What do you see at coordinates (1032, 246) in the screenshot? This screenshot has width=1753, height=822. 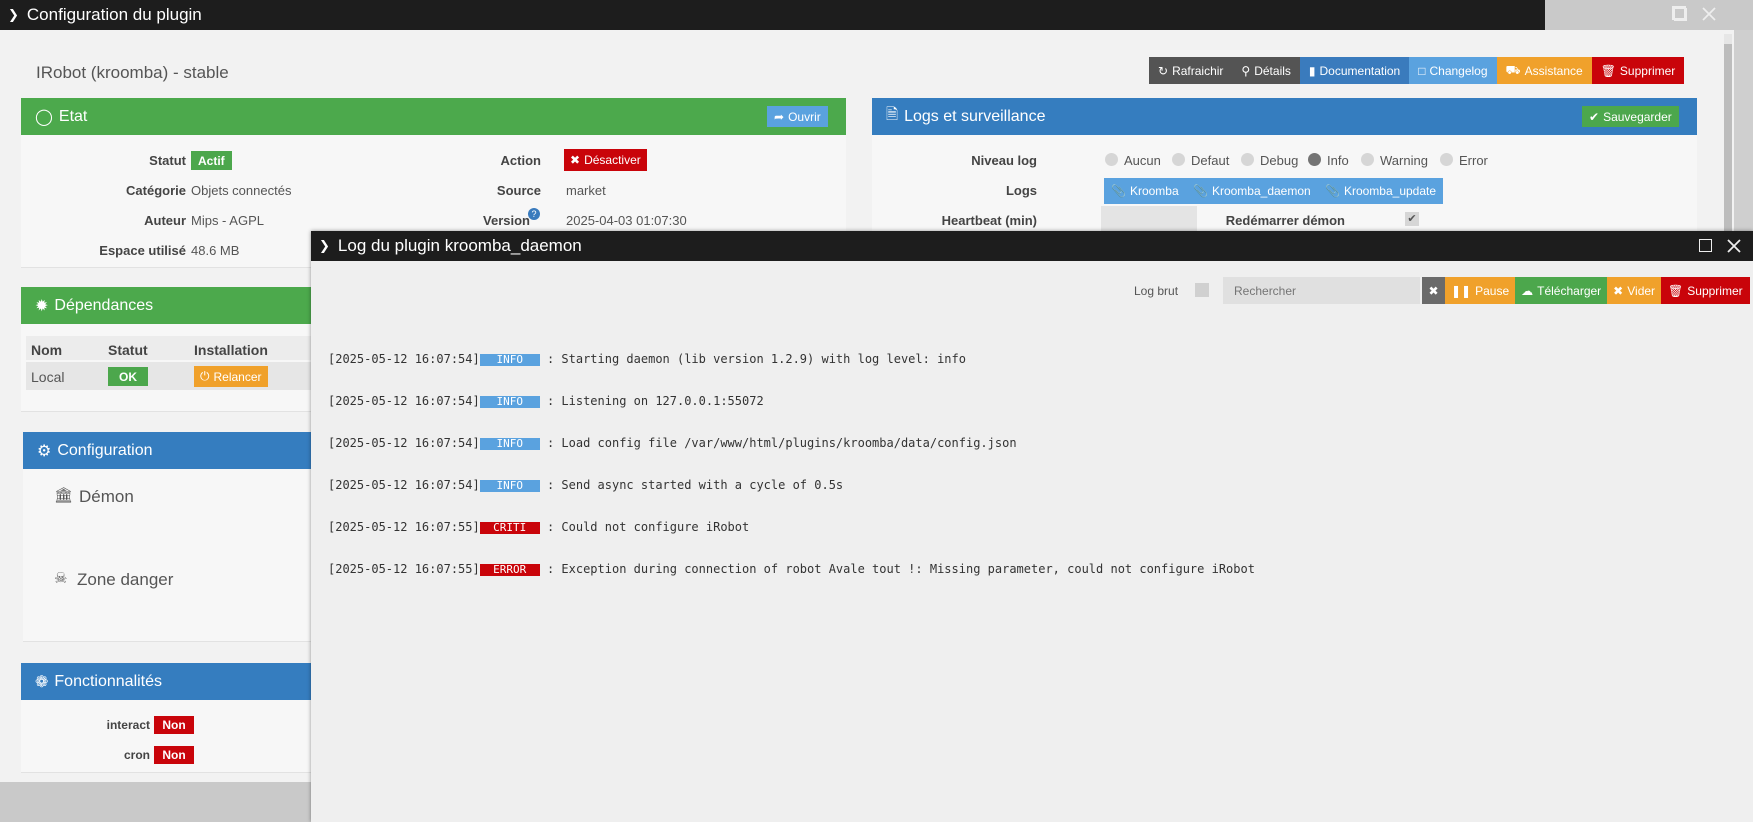 I see `log-window-title-bar: ❯ Log du plugin kroomba_daemon` at bounding box center [1032, 246].